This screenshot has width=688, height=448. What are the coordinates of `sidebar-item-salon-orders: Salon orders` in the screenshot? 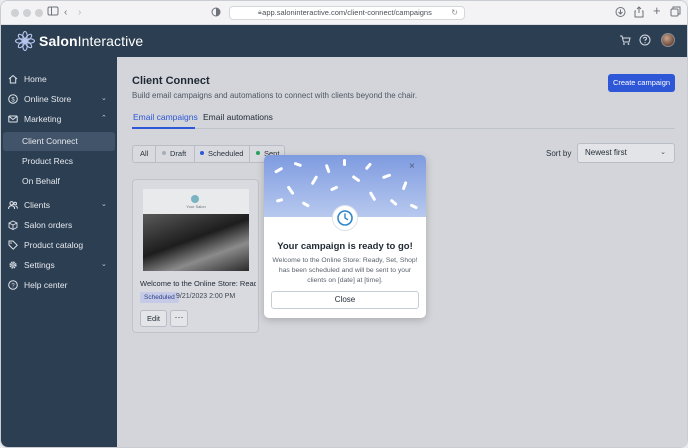 It's located at (59, 225).